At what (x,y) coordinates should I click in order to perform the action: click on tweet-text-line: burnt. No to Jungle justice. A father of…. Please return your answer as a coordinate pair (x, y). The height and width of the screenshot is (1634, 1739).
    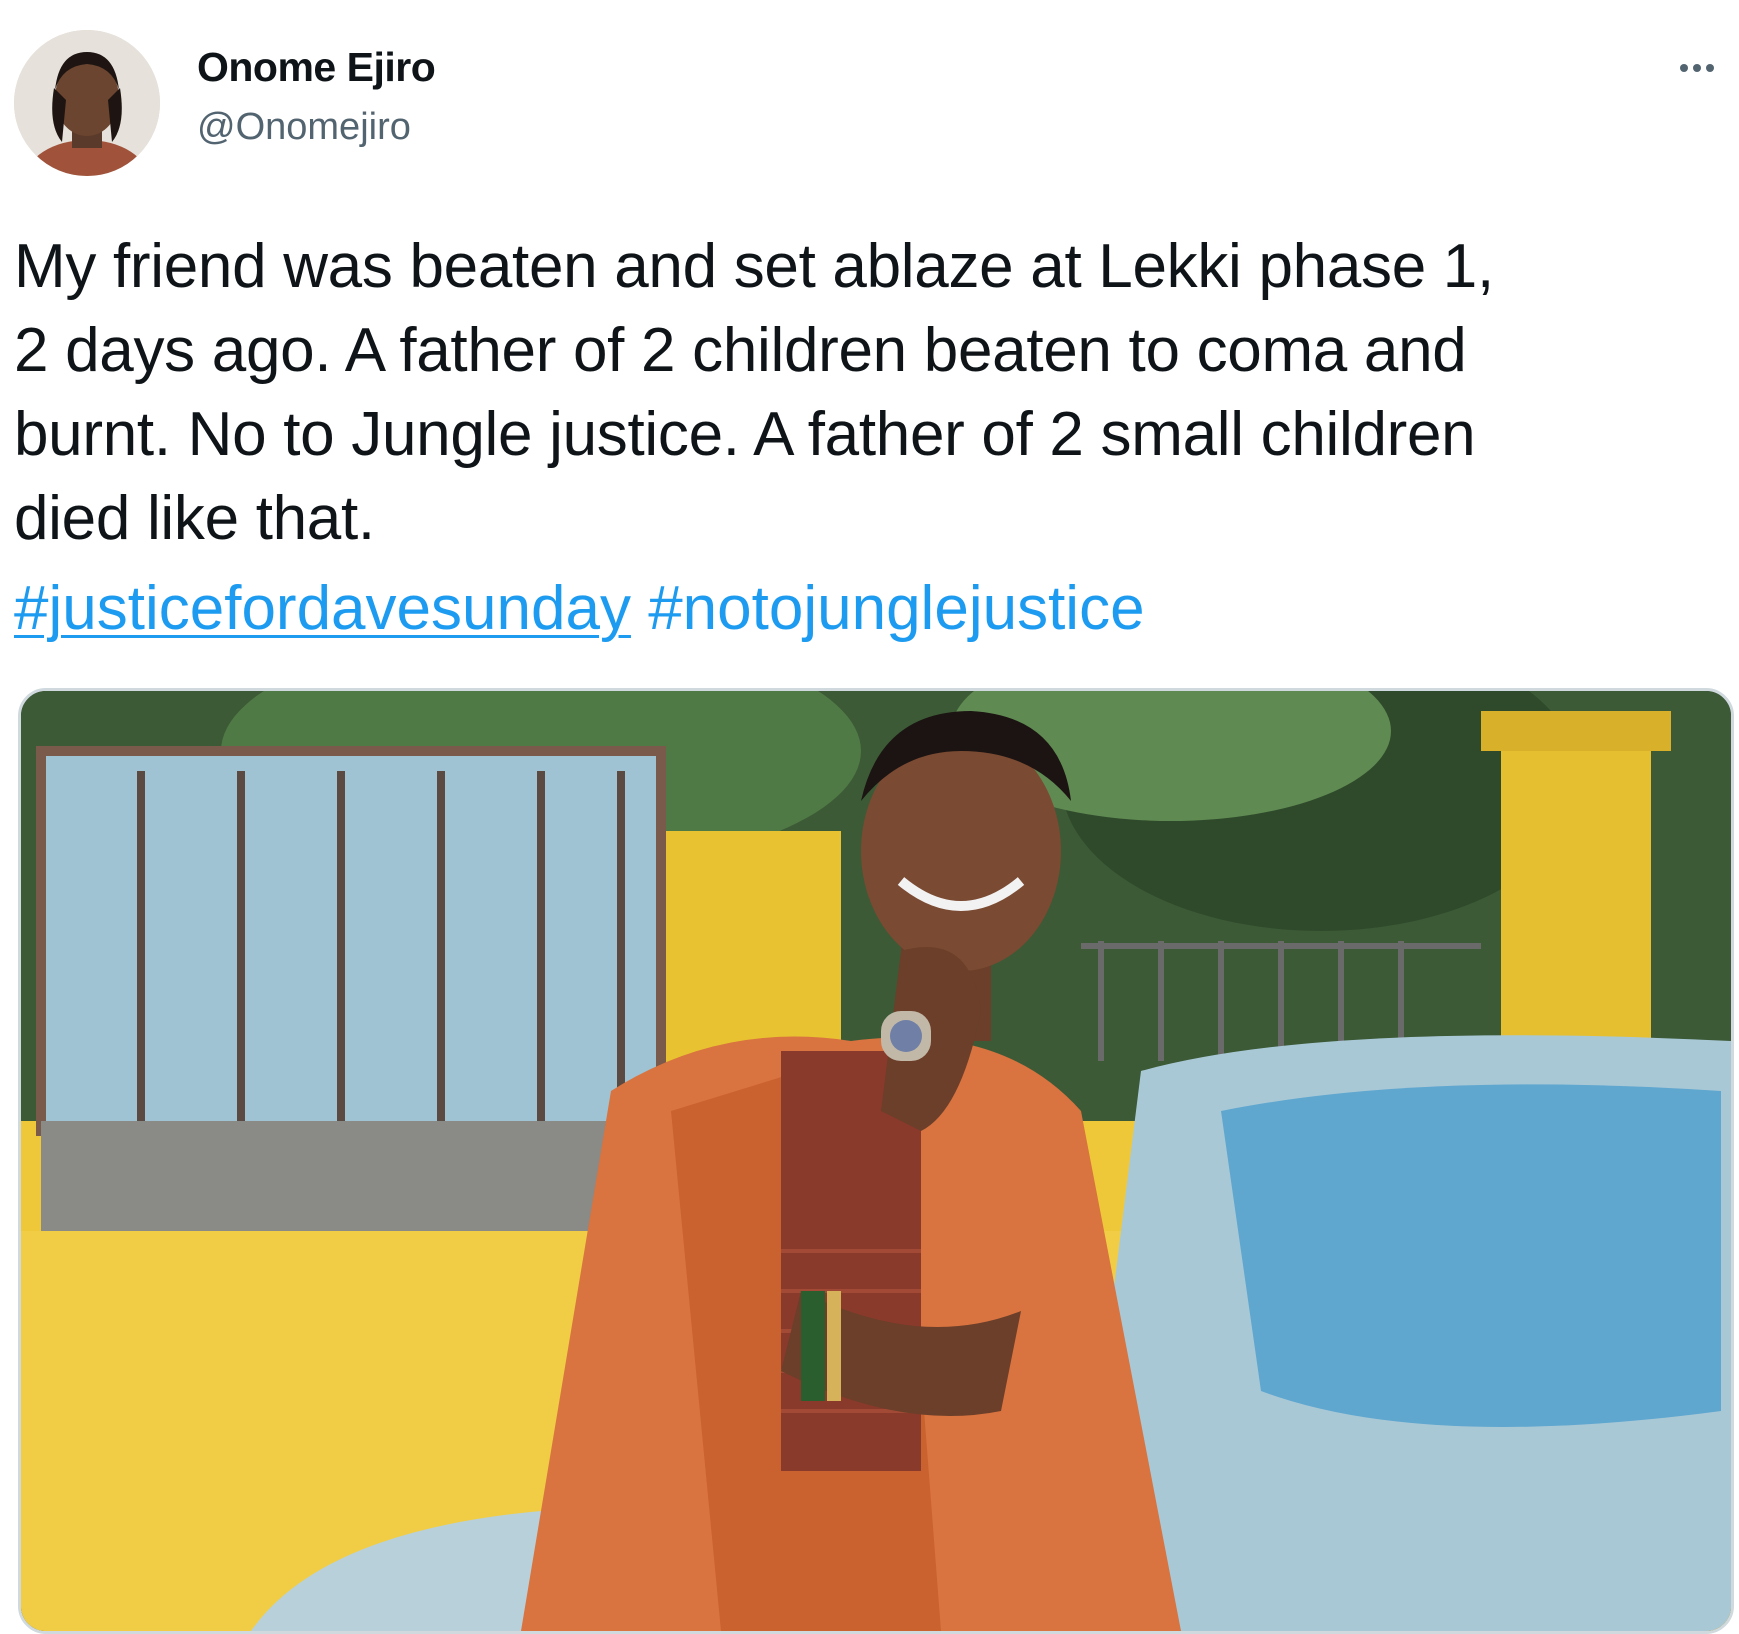
    Looking at the image, I should click on (745, 434).